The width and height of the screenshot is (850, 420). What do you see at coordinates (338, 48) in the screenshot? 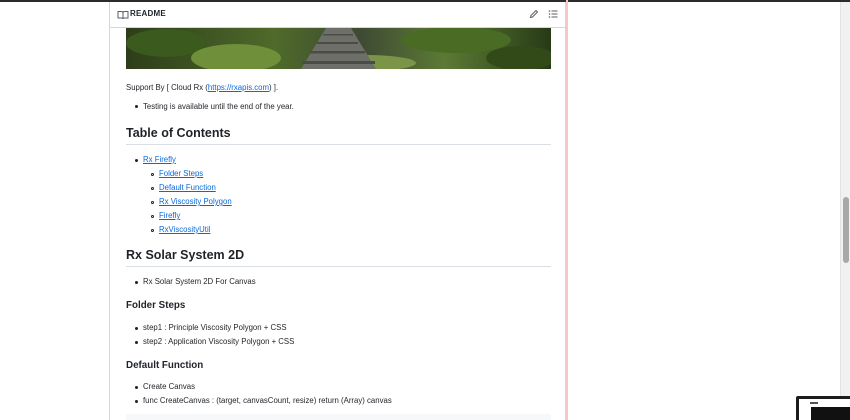
I see `hero-image` at bounding box center [338, 48].